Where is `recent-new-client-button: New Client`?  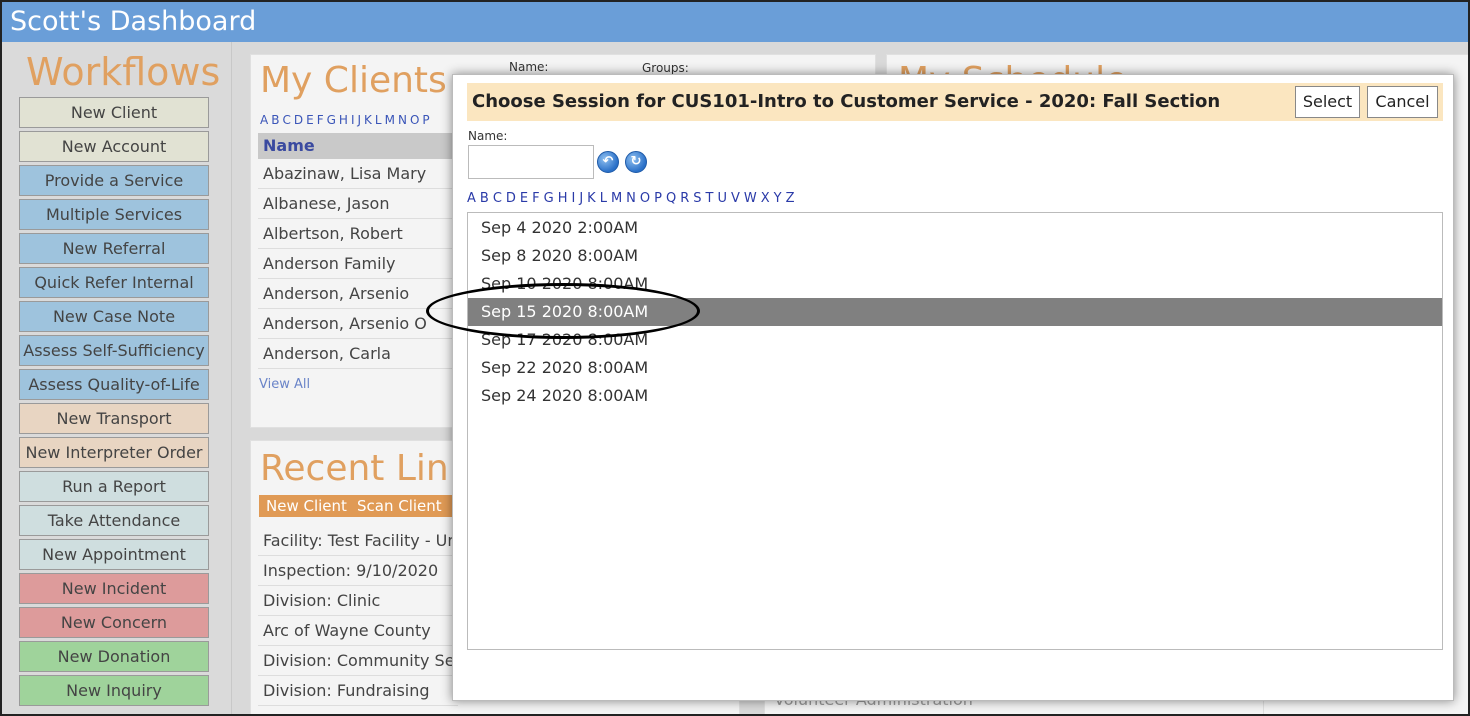
recent-new-client-button: New Client is located at coordinates (306, 506).